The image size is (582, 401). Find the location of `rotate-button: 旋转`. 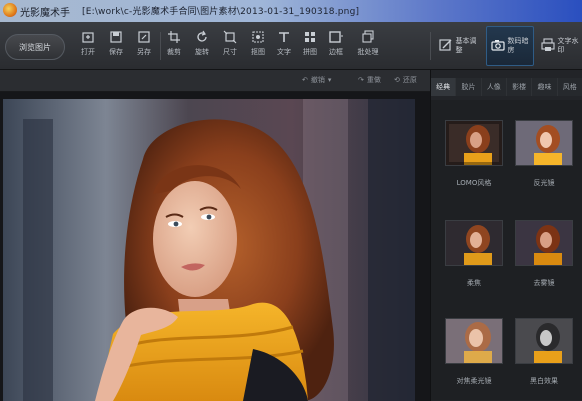

rotate-button: 旋转 is located at coordinates (202, 46).